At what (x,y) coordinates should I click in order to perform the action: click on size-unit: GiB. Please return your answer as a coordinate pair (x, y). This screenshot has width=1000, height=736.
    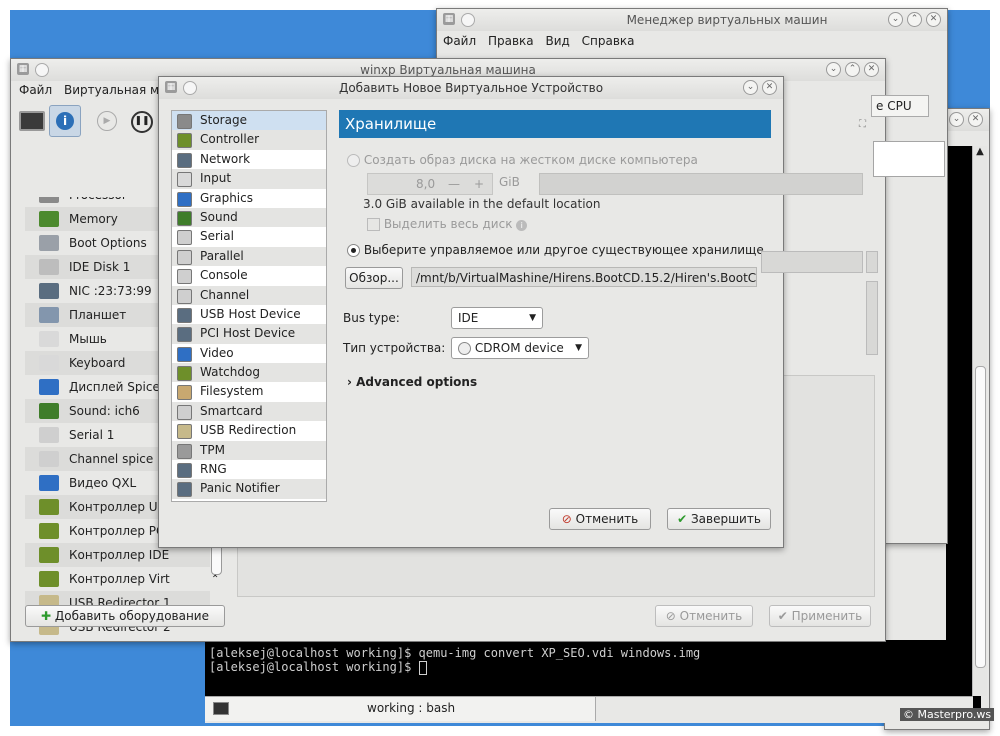
    Looking at the image, I should click on (509, 182).